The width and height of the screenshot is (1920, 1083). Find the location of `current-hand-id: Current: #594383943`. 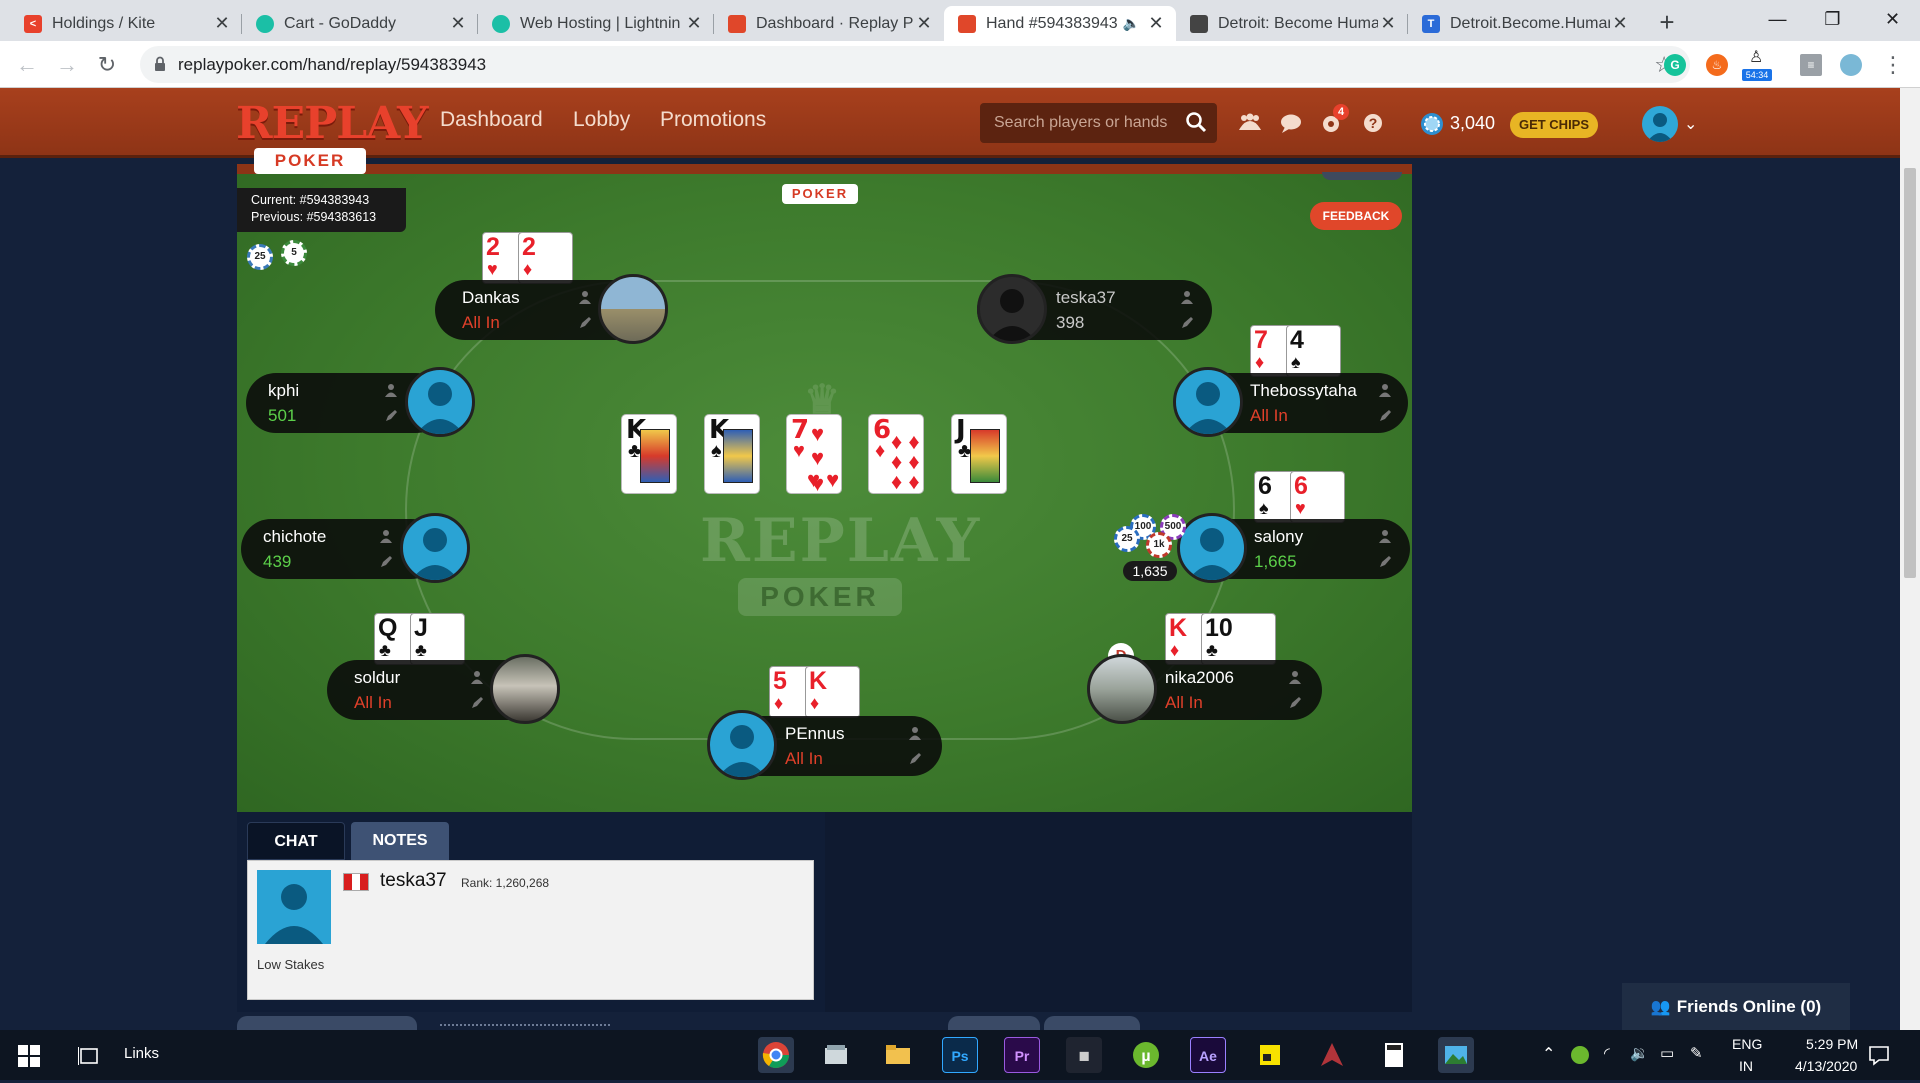

current-hand-id: Current: #594383943 is located at coordinates (328, 200).